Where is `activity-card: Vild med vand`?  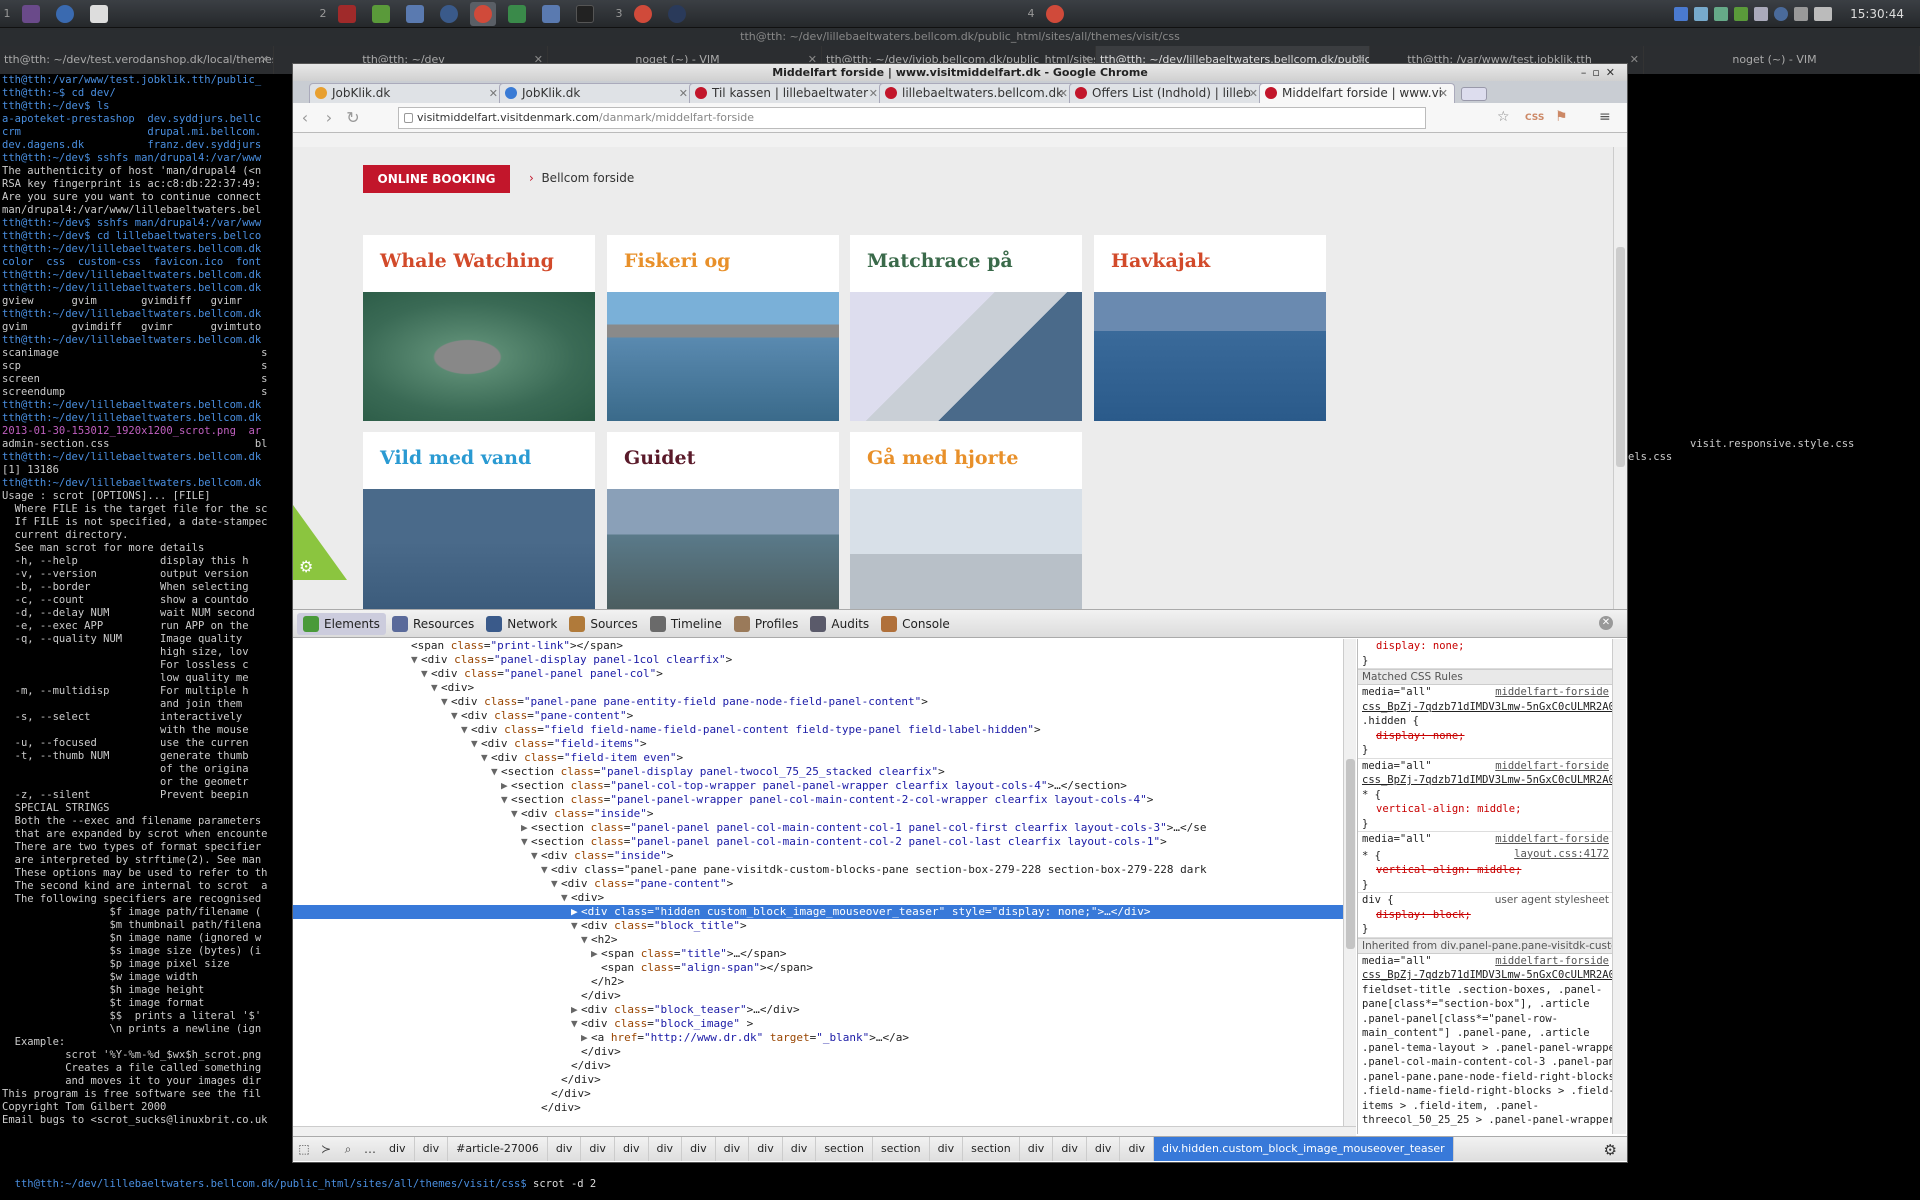
activity-card: Vild med vand is located at coordinates (479, 520).